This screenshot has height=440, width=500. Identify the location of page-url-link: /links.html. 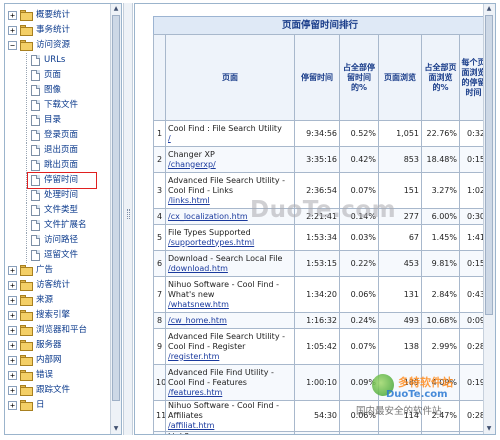
(230, 201).